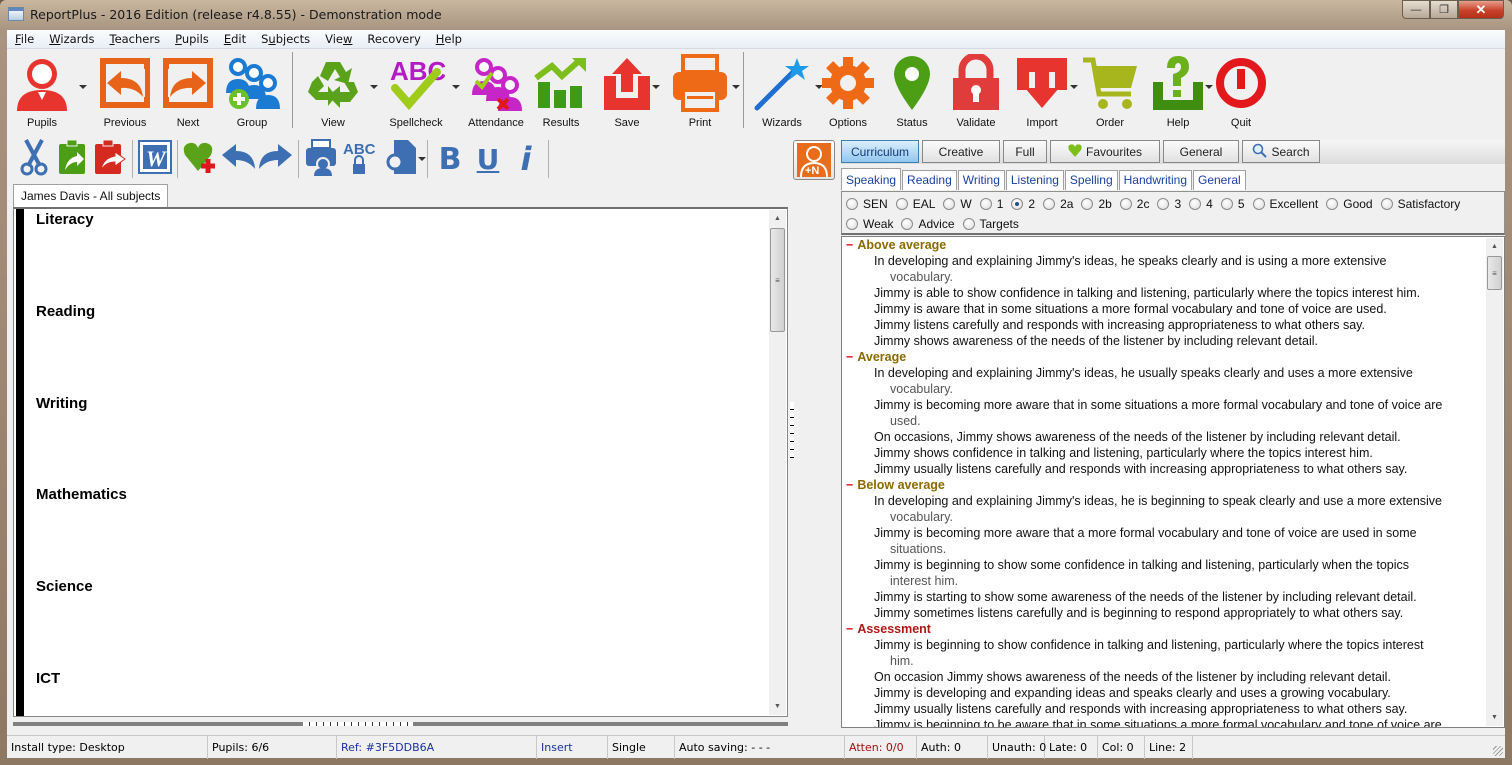 This screenshot has width=1512, height=765. Describe the element at coordinates (1110, 90) in the screenshot. I see `order-button: Order` at that location.